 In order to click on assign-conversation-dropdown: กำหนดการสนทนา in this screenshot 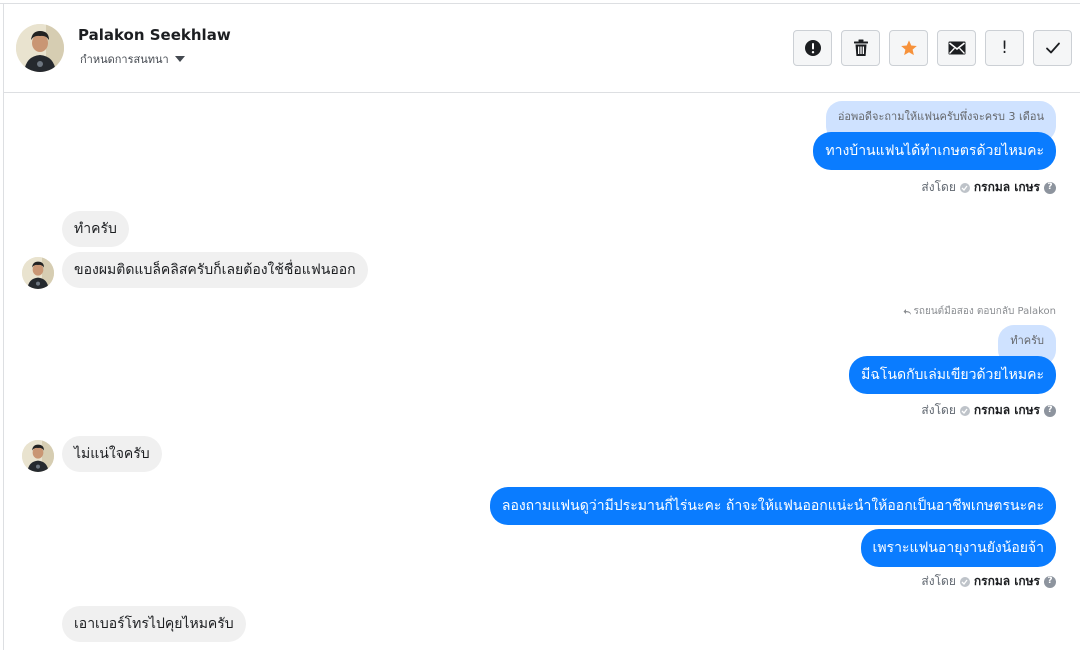, I will do `click(132, 59)`.